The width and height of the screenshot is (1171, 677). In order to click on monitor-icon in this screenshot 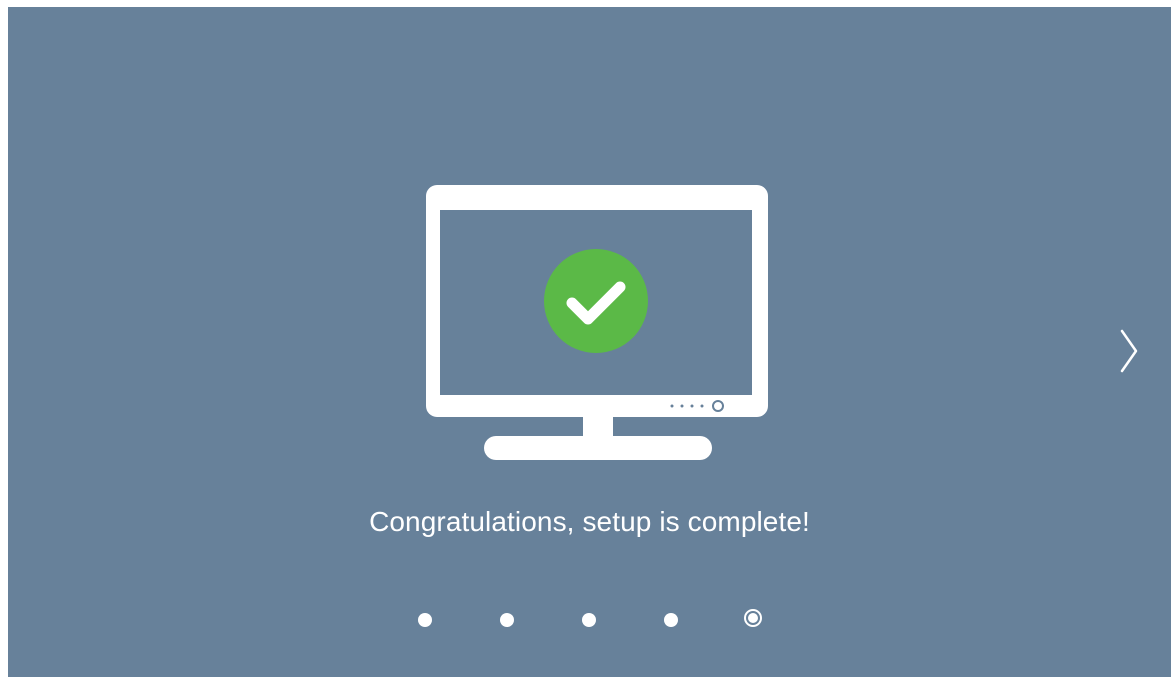, I will do `click(597, 322)`.